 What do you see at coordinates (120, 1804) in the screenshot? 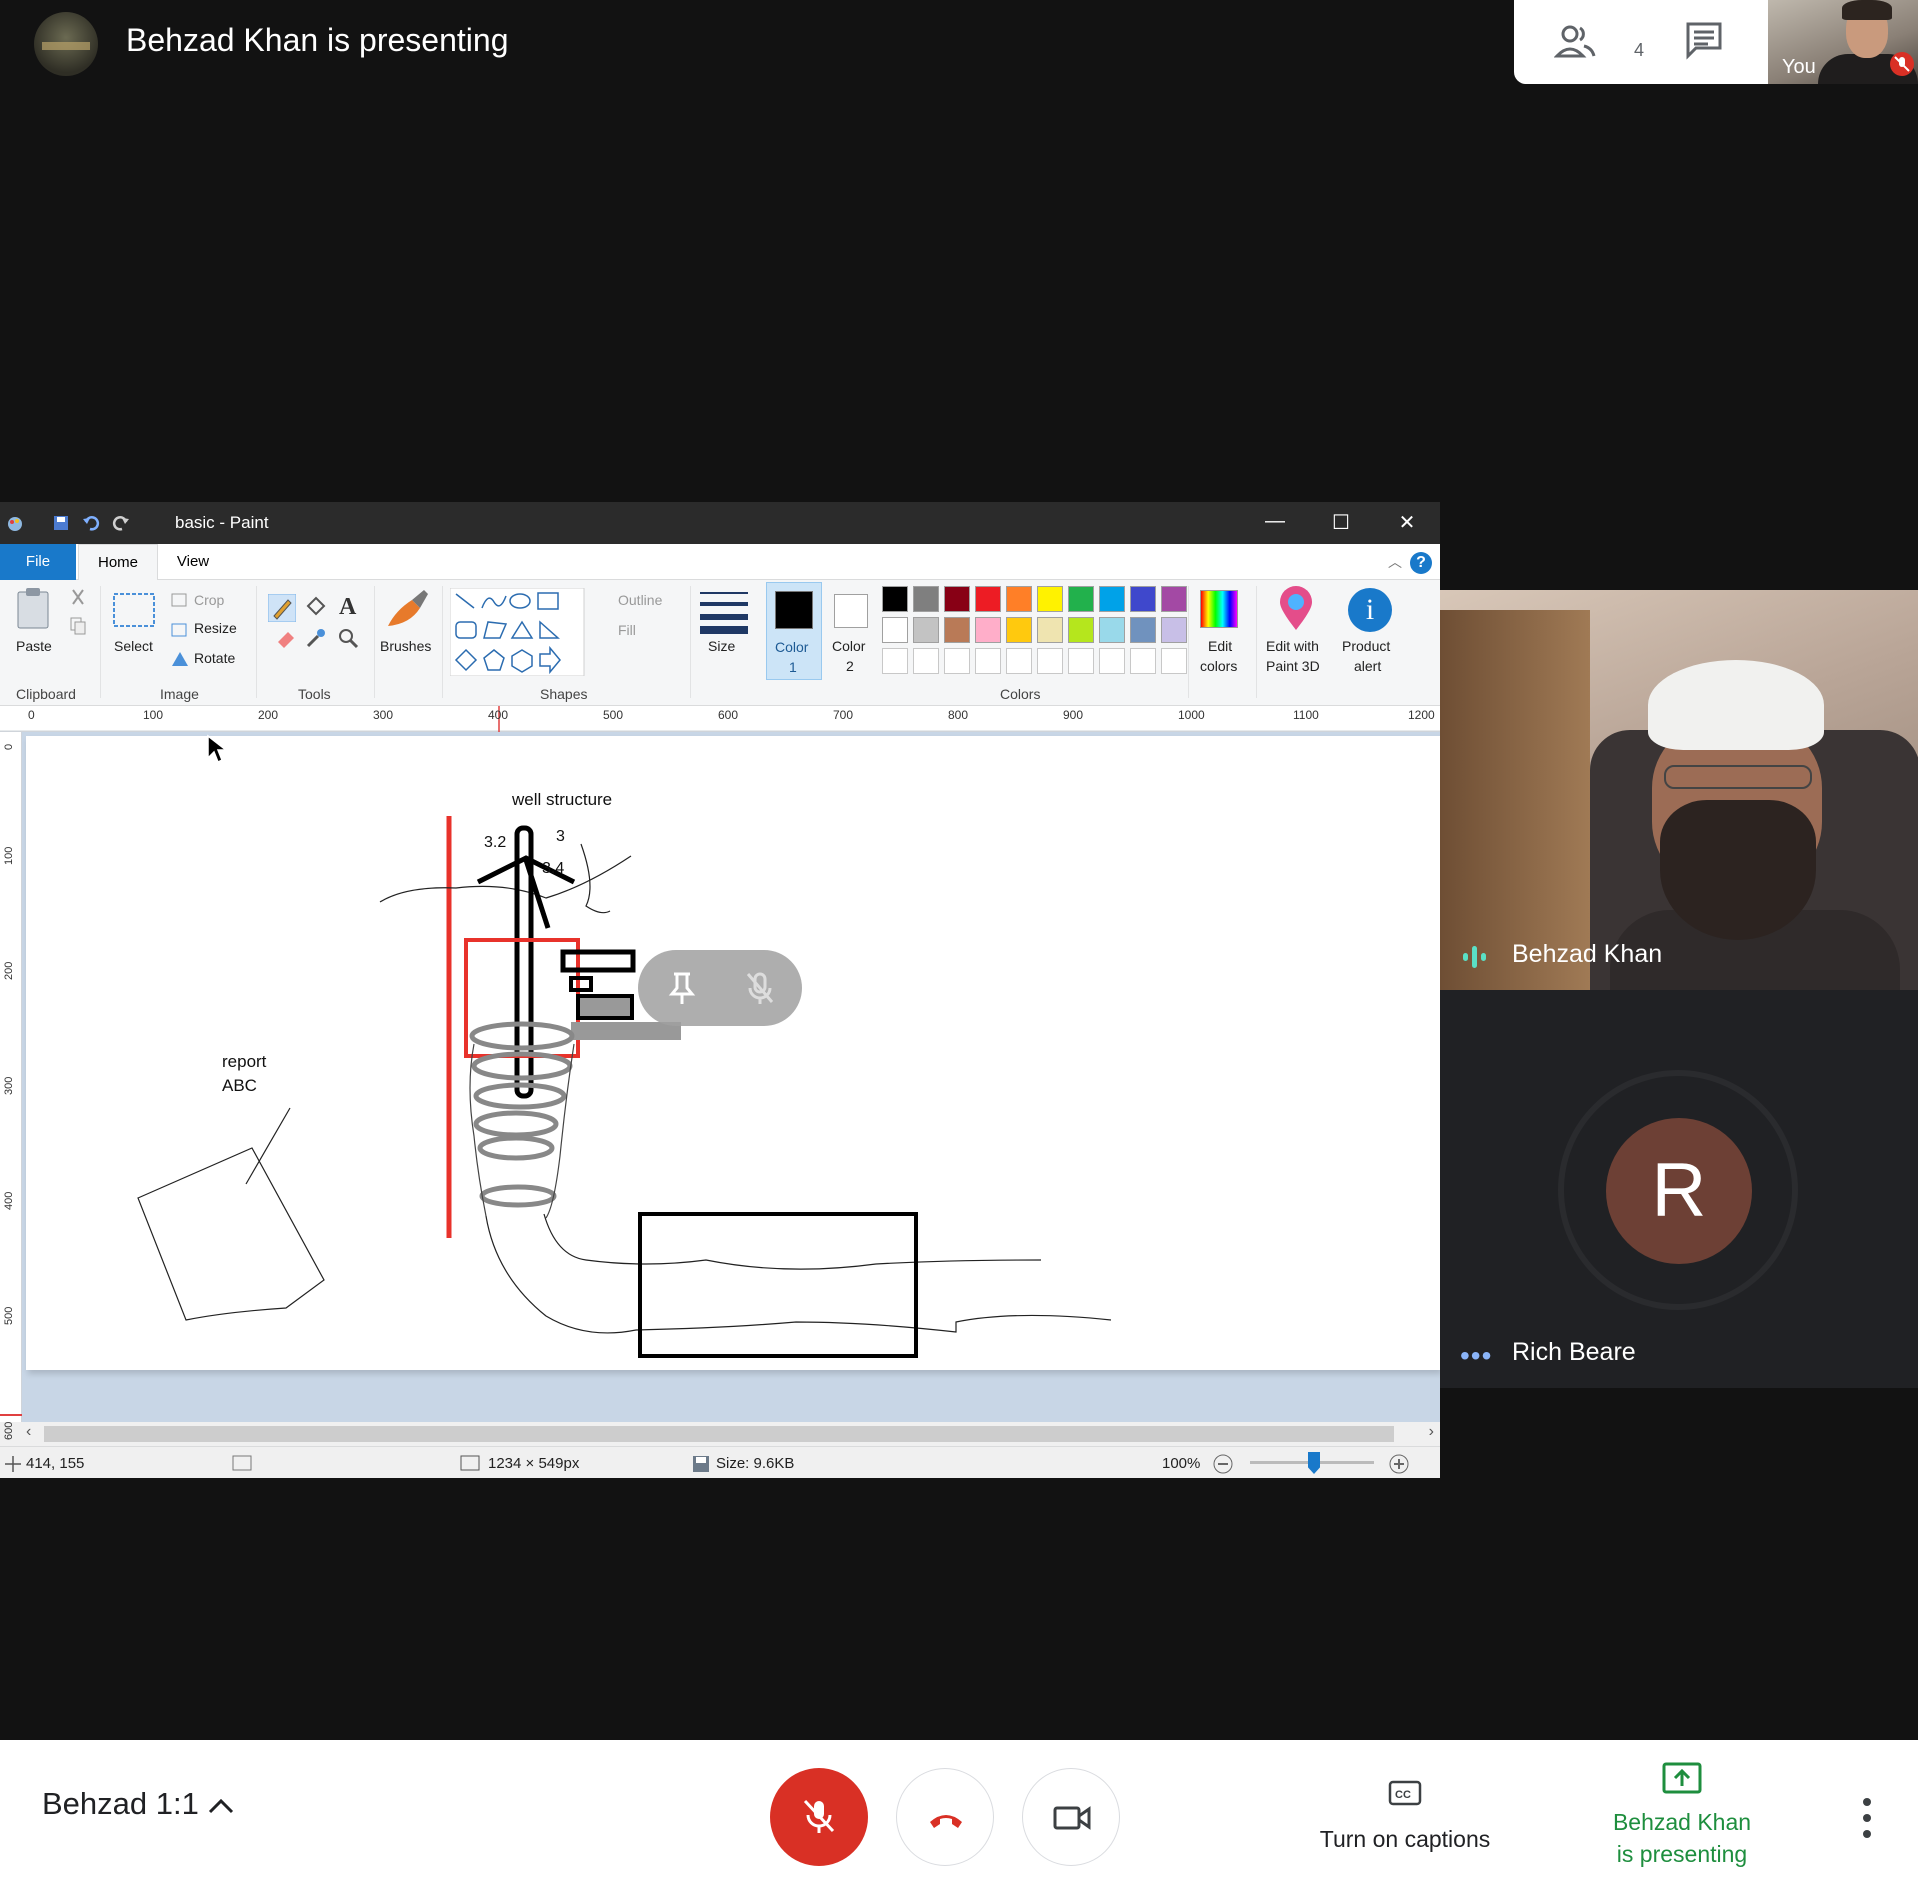
I see `meeting-name: Behzad 1:1` at bounding box center [120, 1804].